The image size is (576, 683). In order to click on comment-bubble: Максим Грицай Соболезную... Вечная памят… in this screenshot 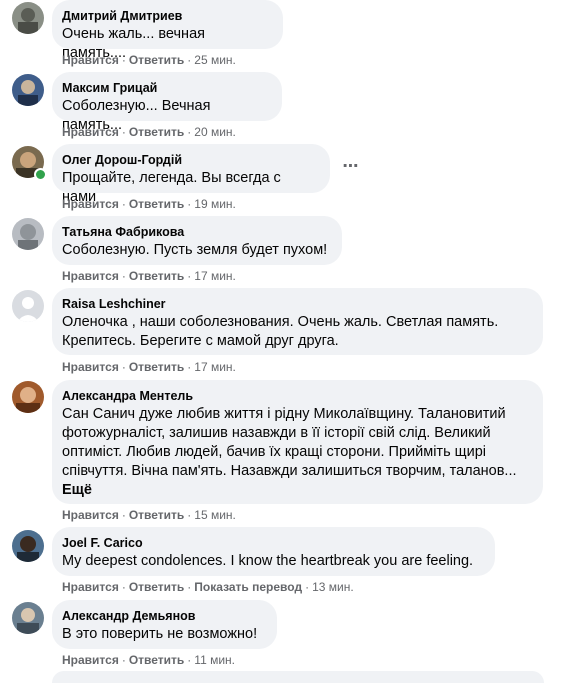, I will do `click(167, 102)`.